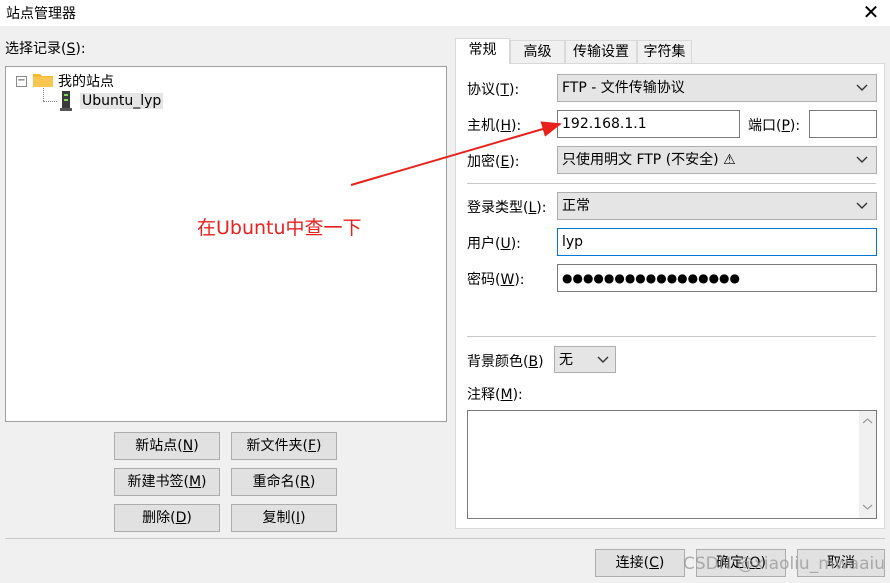 Image resolution: width=890 pixels, height=583 pixels. I want to click on tab-transfer-settings: 传输设置, so click(601, 52).